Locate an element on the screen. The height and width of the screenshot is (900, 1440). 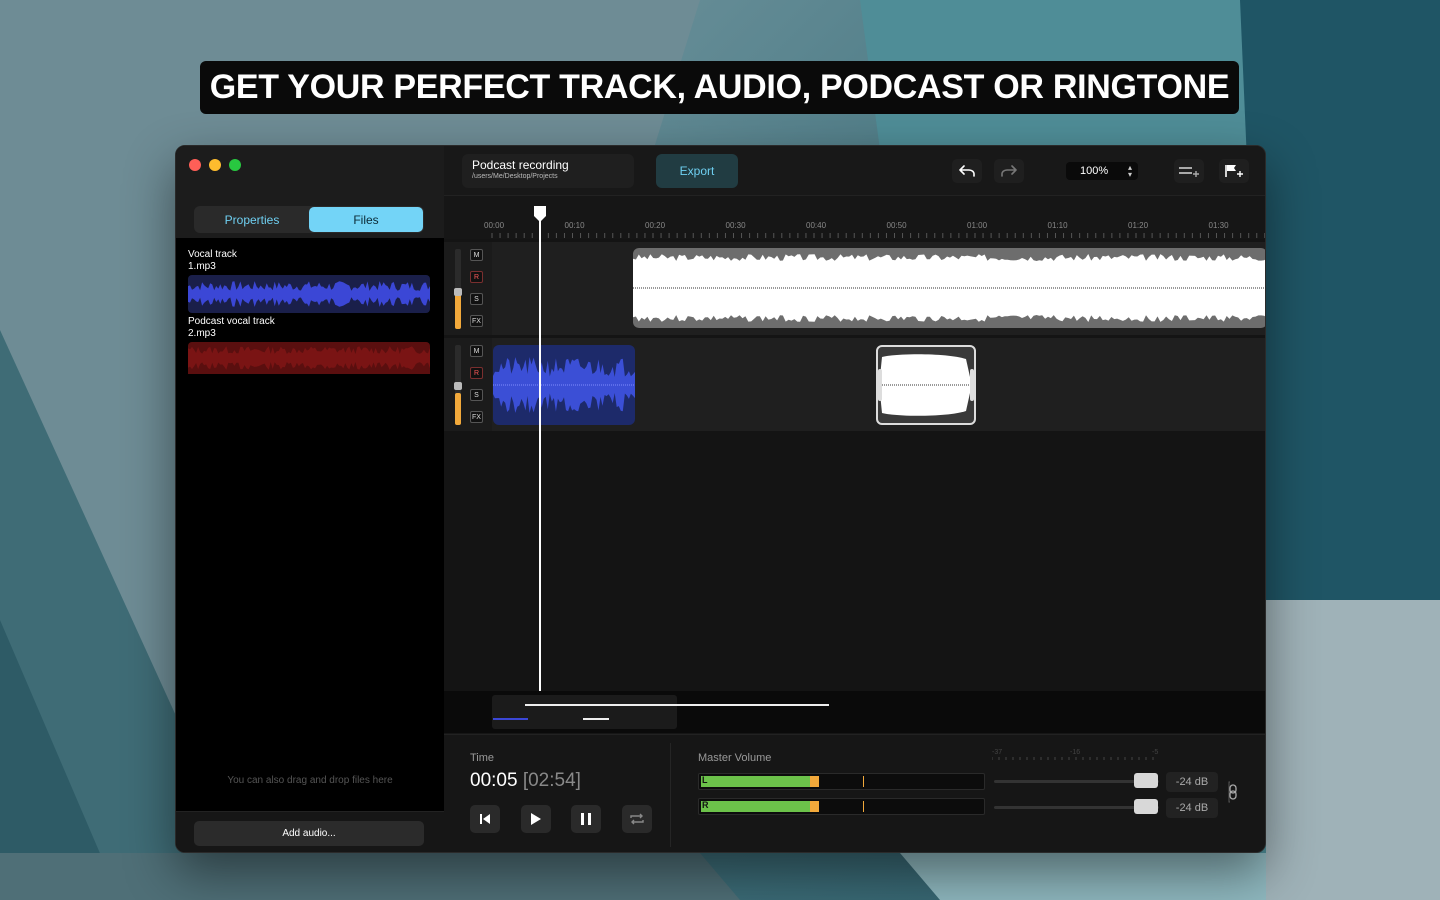
play-icon is located at coordinates (536, 819).